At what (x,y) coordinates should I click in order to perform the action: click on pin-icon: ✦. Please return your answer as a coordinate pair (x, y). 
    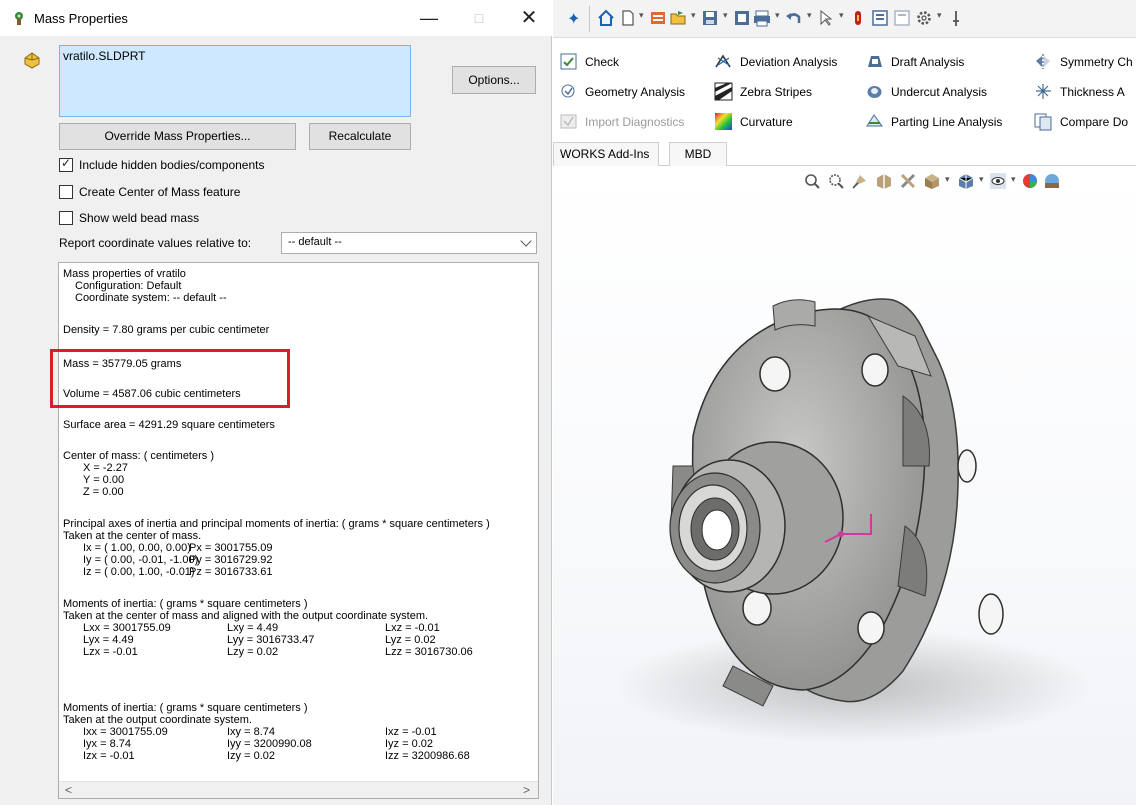
    Looking at the image, I should click on (573, 19).